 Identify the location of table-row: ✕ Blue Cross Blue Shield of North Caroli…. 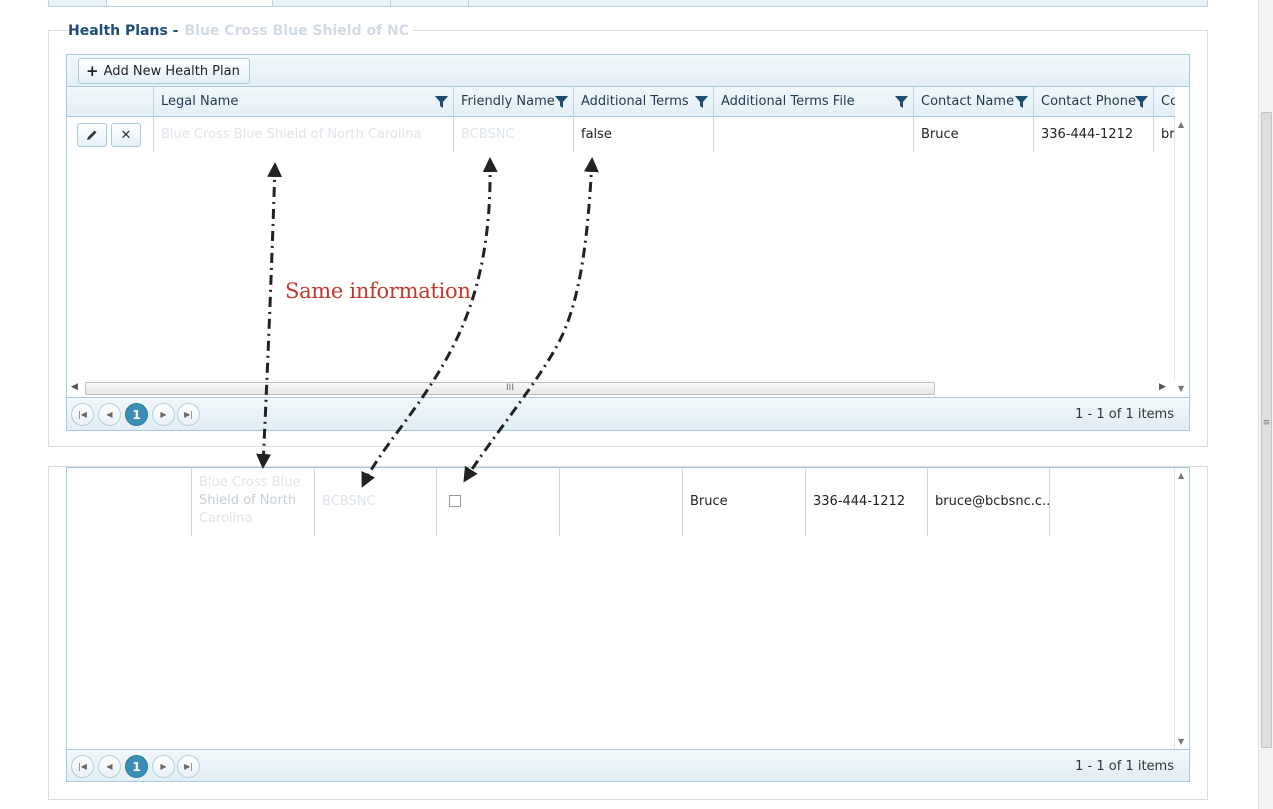
(621, 134).